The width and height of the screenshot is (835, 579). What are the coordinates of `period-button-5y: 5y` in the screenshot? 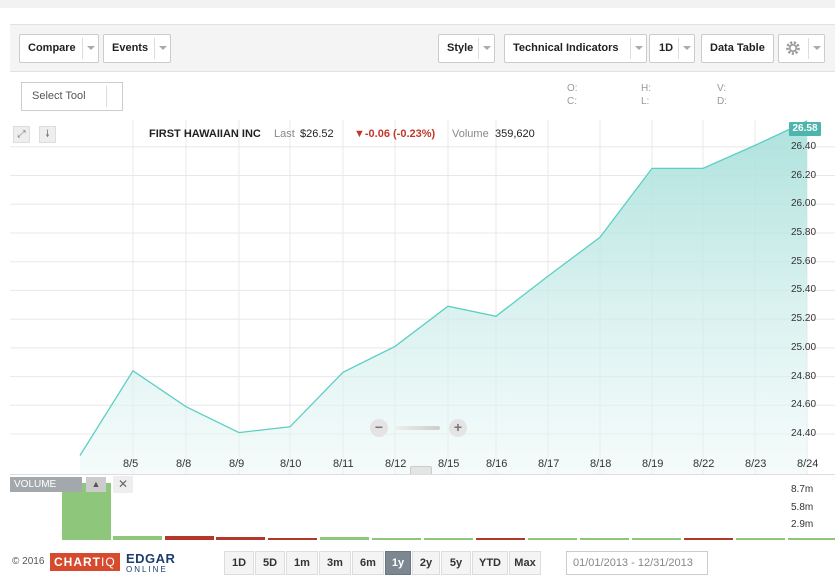 It's located at (456, 563).